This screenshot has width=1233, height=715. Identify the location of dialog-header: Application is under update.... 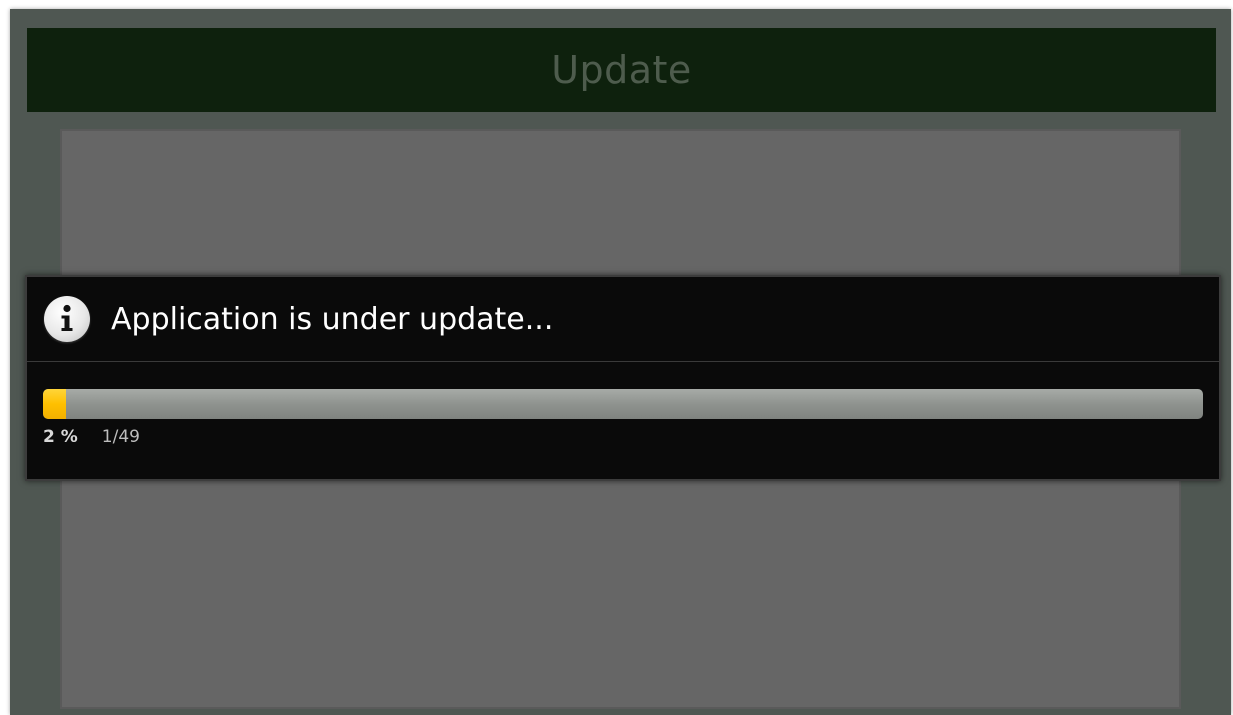
(623, 319).